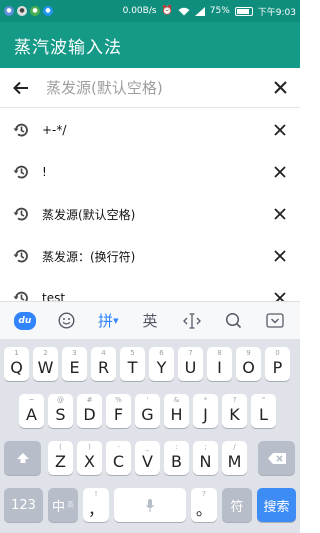  Describe the element at coordinates (89, 400) in the screenshot. I see `key-hint: #` at that location.